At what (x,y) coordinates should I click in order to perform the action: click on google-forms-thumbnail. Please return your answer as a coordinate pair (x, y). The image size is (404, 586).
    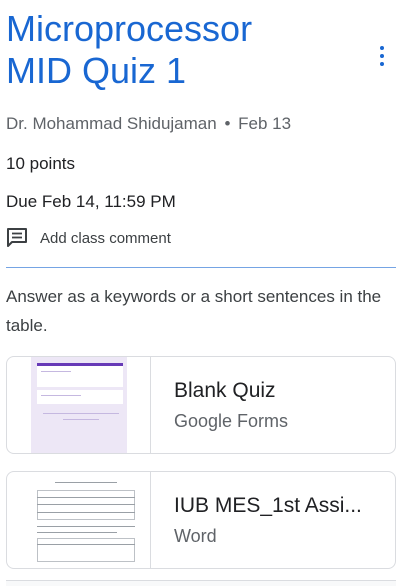
    Looking at the image, I should click on (79, 405).